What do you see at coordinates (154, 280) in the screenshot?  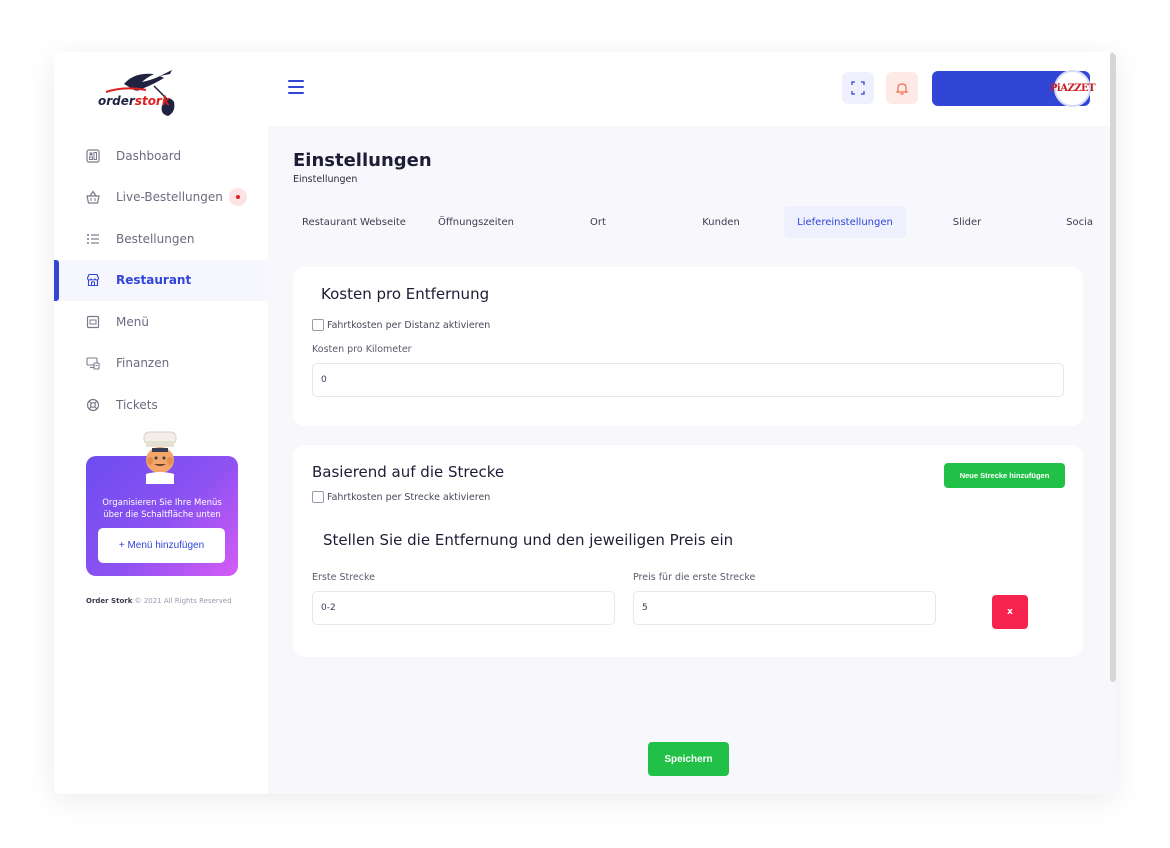 I see `sidebar-item-label: Restaurant` at bounding box center [154, 280].